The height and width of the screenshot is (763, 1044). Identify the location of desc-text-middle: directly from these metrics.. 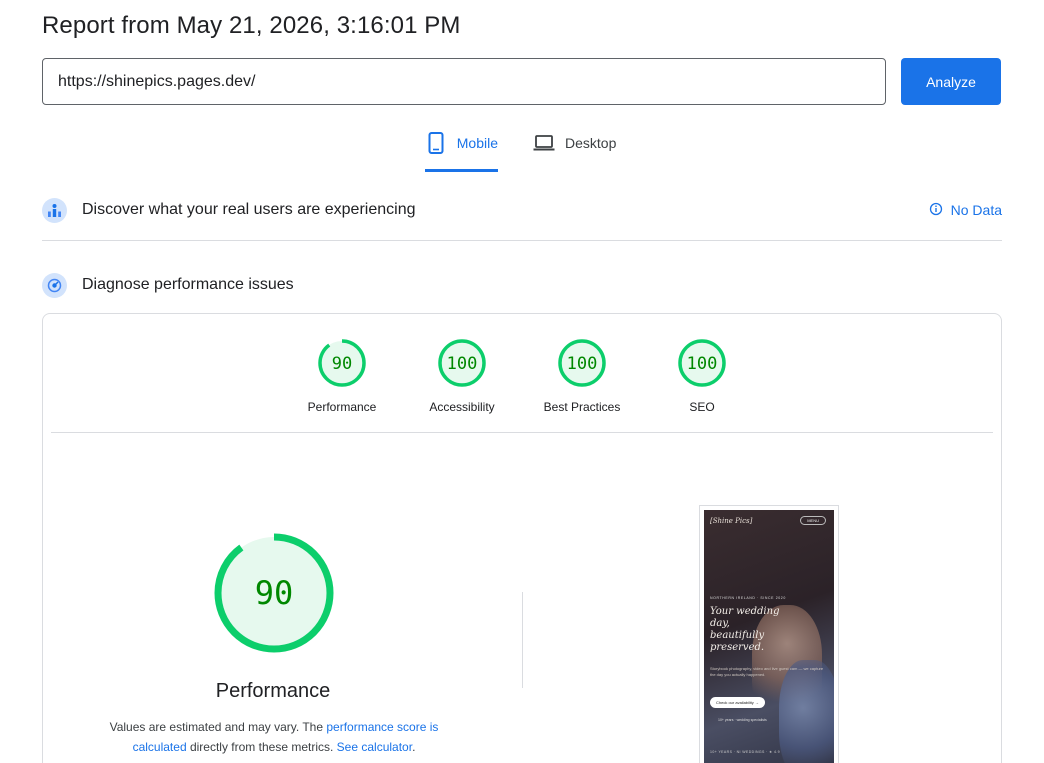
(261, 747).